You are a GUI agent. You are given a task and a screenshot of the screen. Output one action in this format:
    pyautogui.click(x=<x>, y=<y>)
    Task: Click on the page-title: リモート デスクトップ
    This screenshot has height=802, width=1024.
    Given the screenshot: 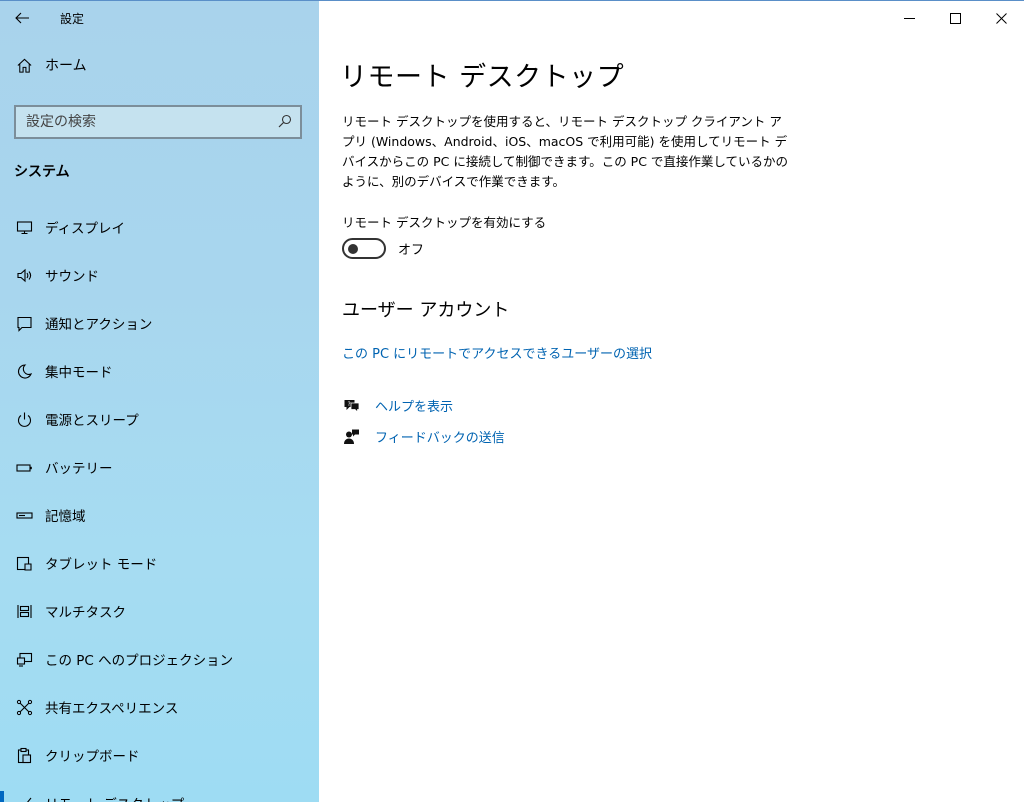 What is the action you would take?
    pyautogui.click(x=482, y=77)
    